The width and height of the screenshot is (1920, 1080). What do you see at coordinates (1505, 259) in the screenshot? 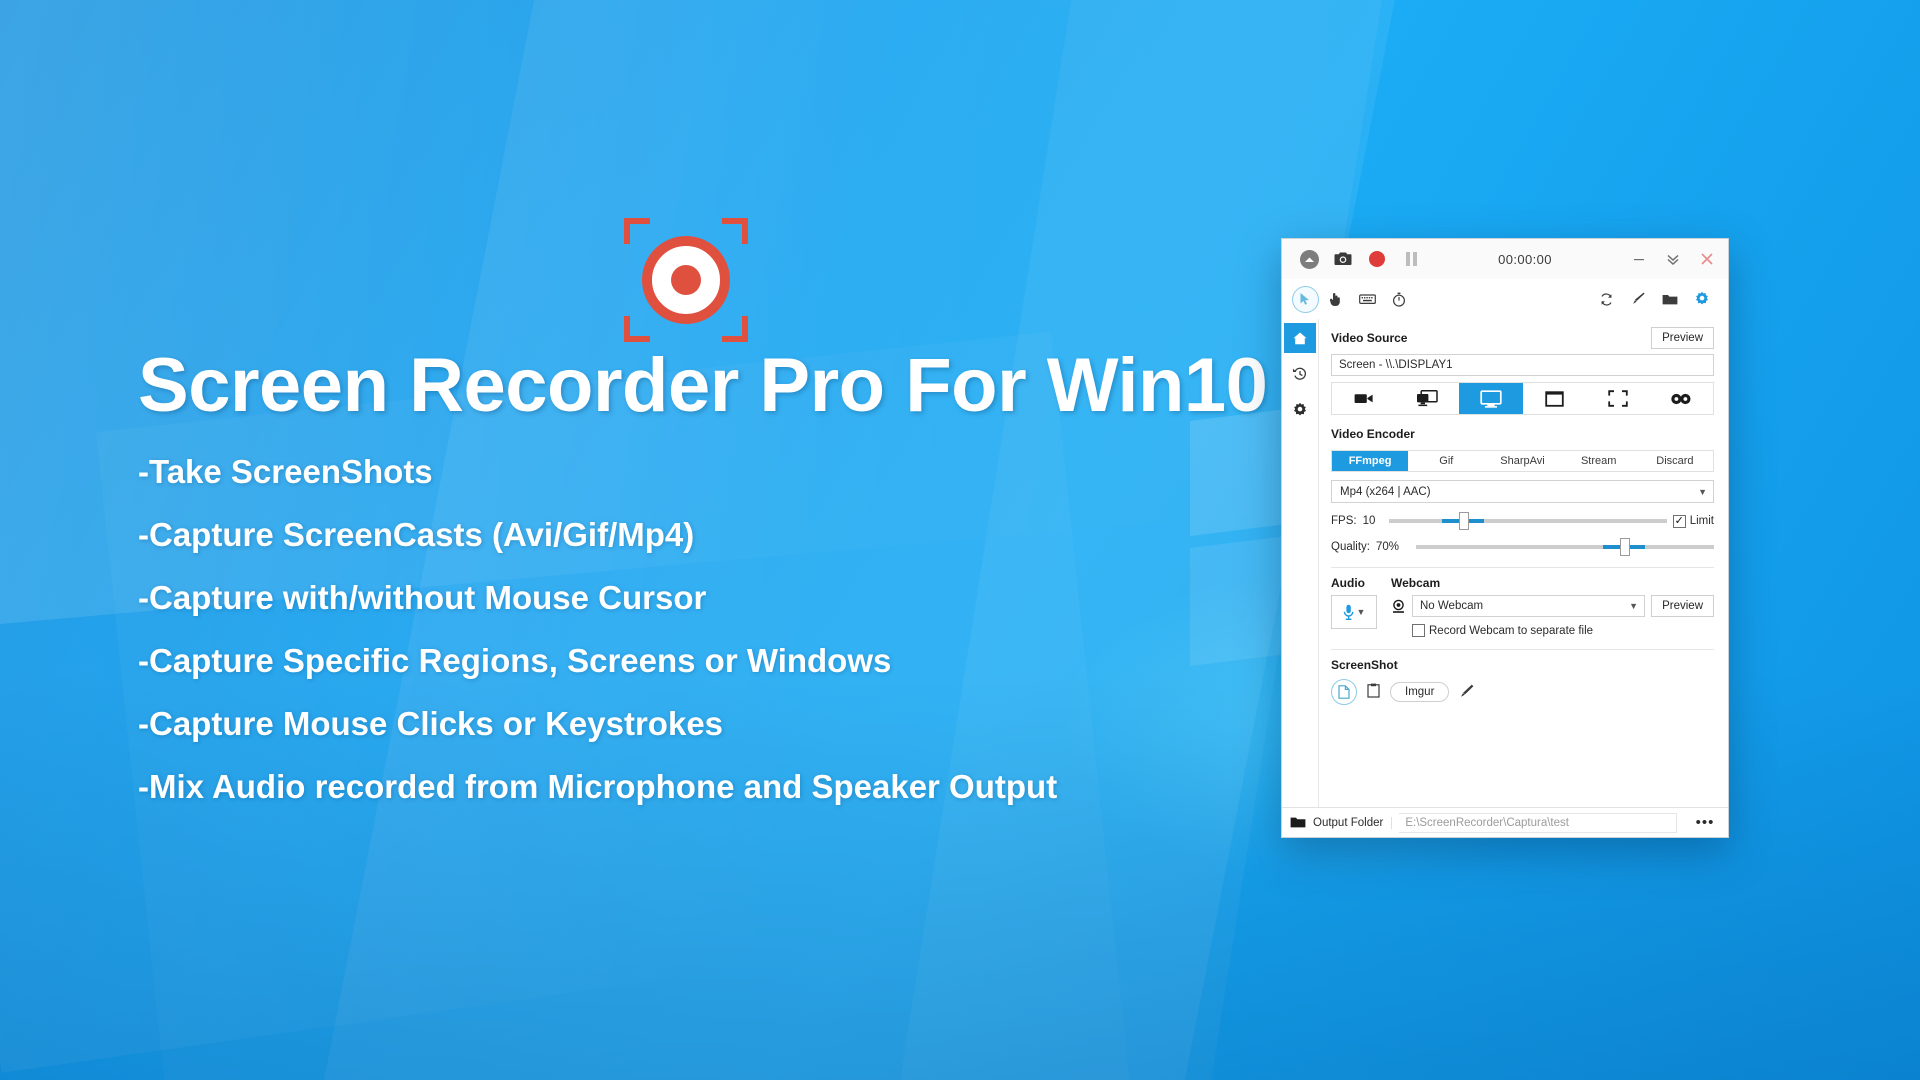
I see `title-bar: 00:00:00` at bounding box center [1505, 259].